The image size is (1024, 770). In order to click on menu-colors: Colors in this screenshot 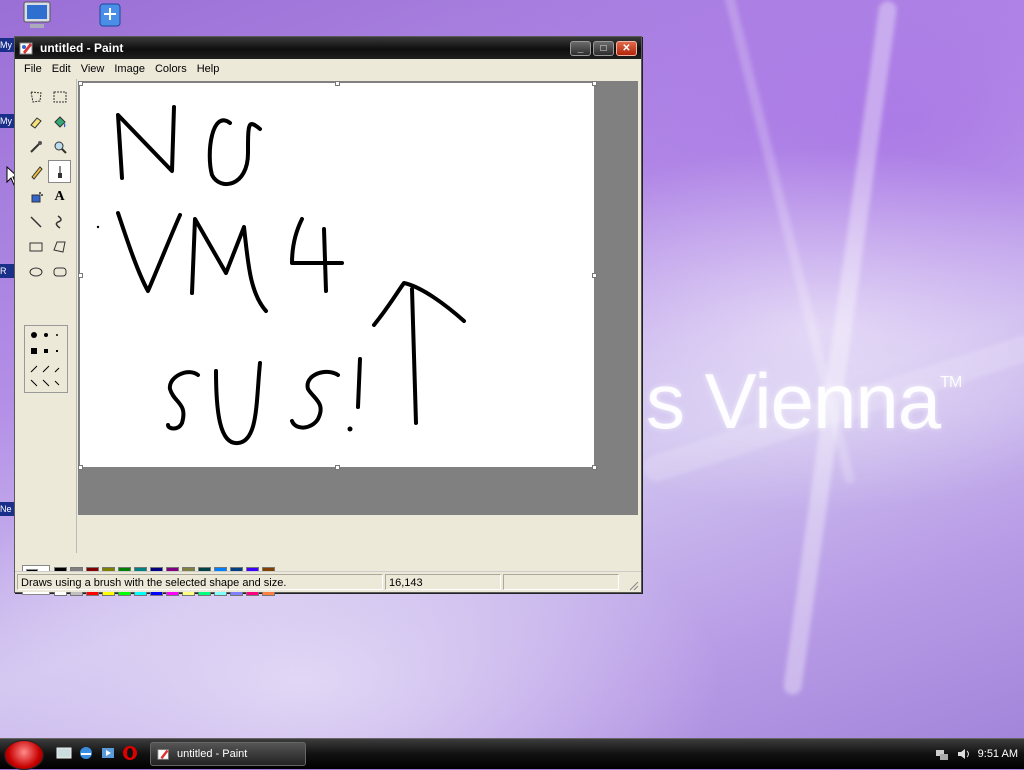, I will do `click(171, 69)`.